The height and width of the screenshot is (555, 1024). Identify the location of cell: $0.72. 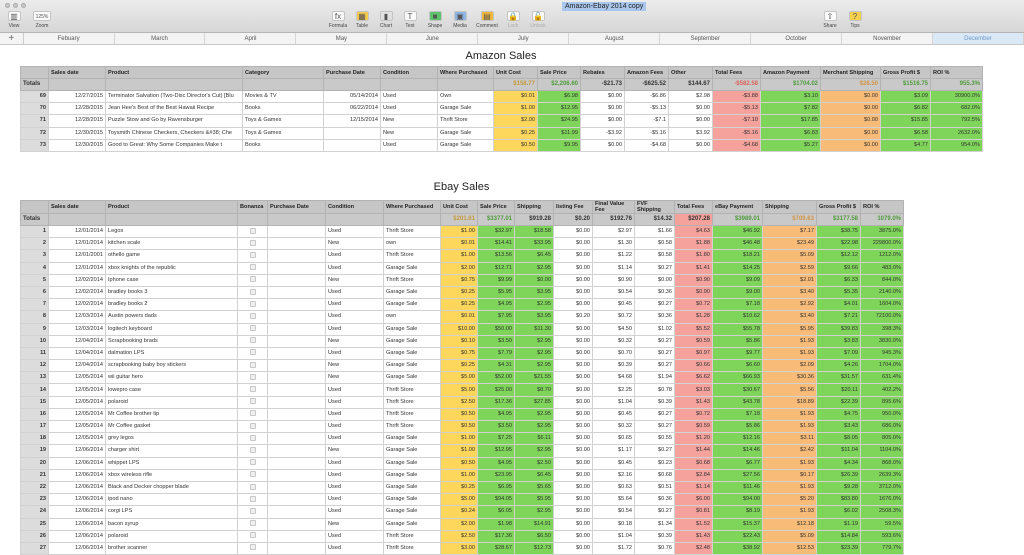
(613, 317).